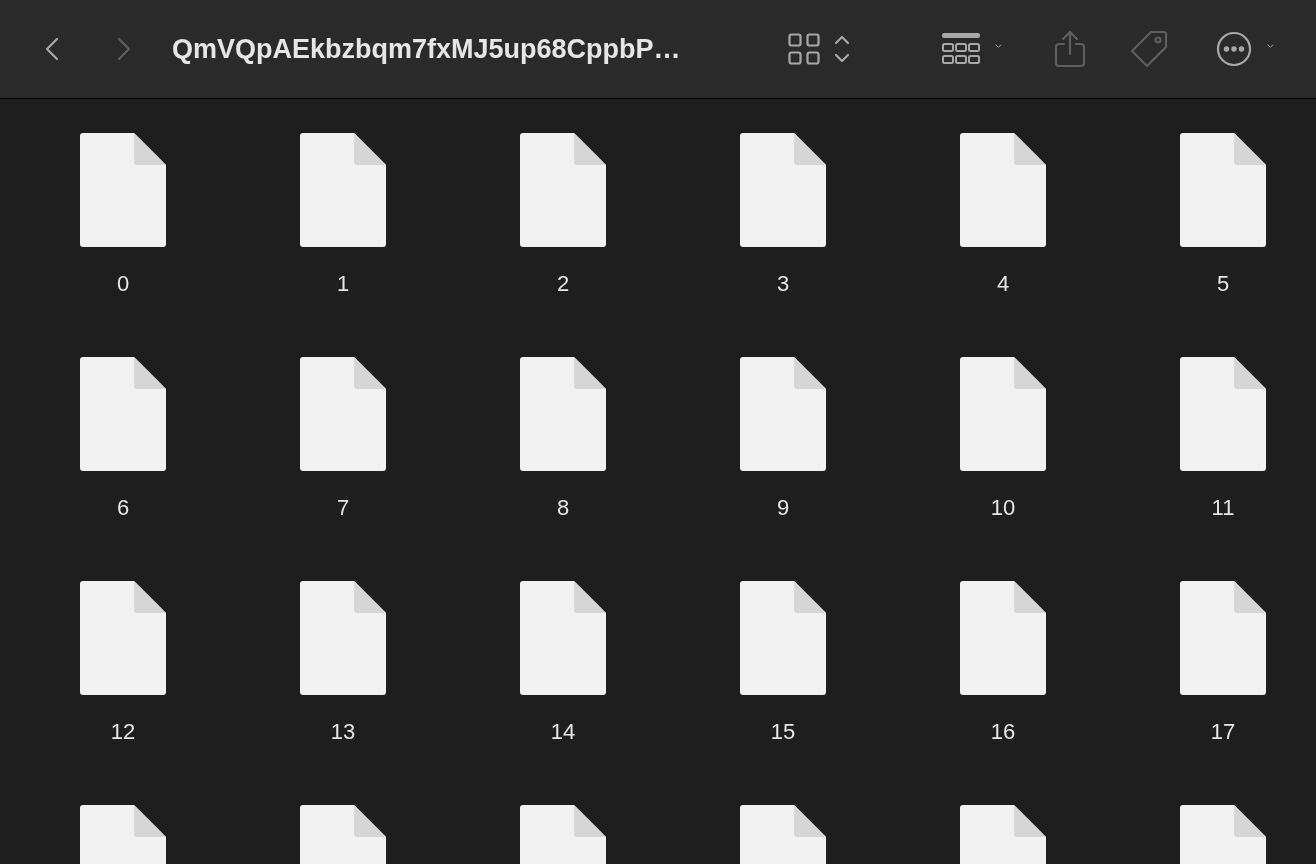 The height and width of the screenshot is (864, 1316). Describe the element at coordinates (563, 732) in the screenshot. I see `file-name: 14` at that location.